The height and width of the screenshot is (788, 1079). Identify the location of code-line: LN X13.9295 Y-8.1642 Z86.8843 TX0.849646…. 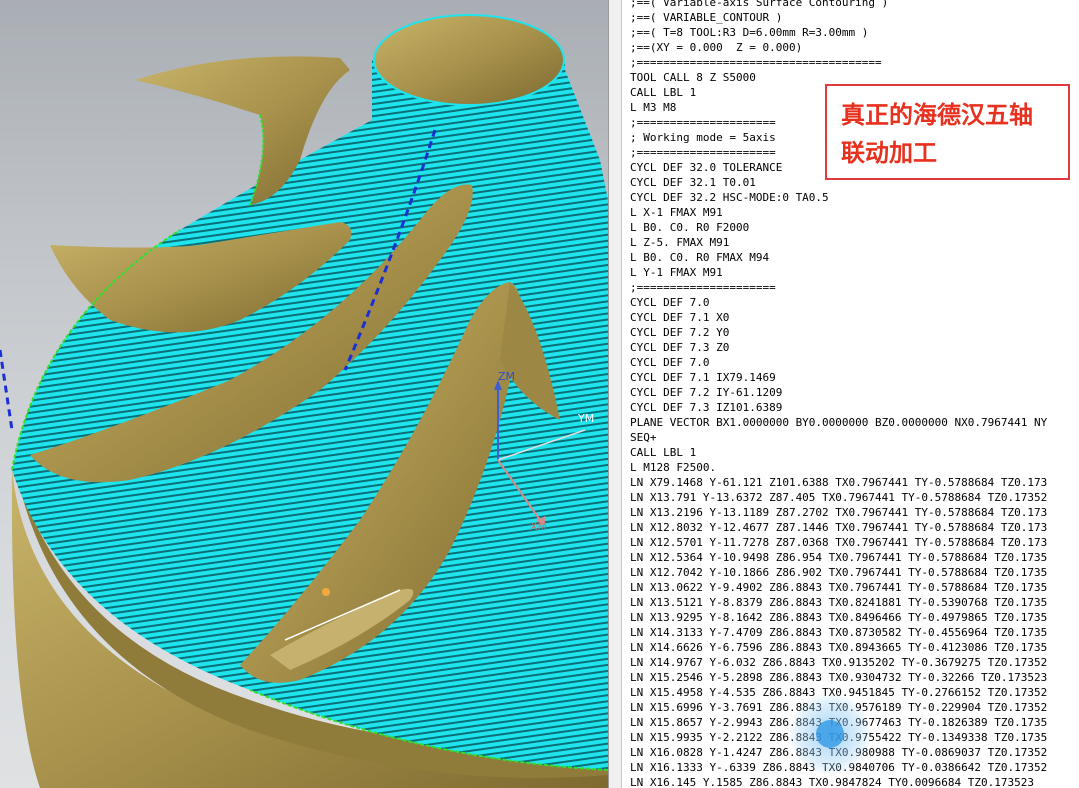
(839, 617).